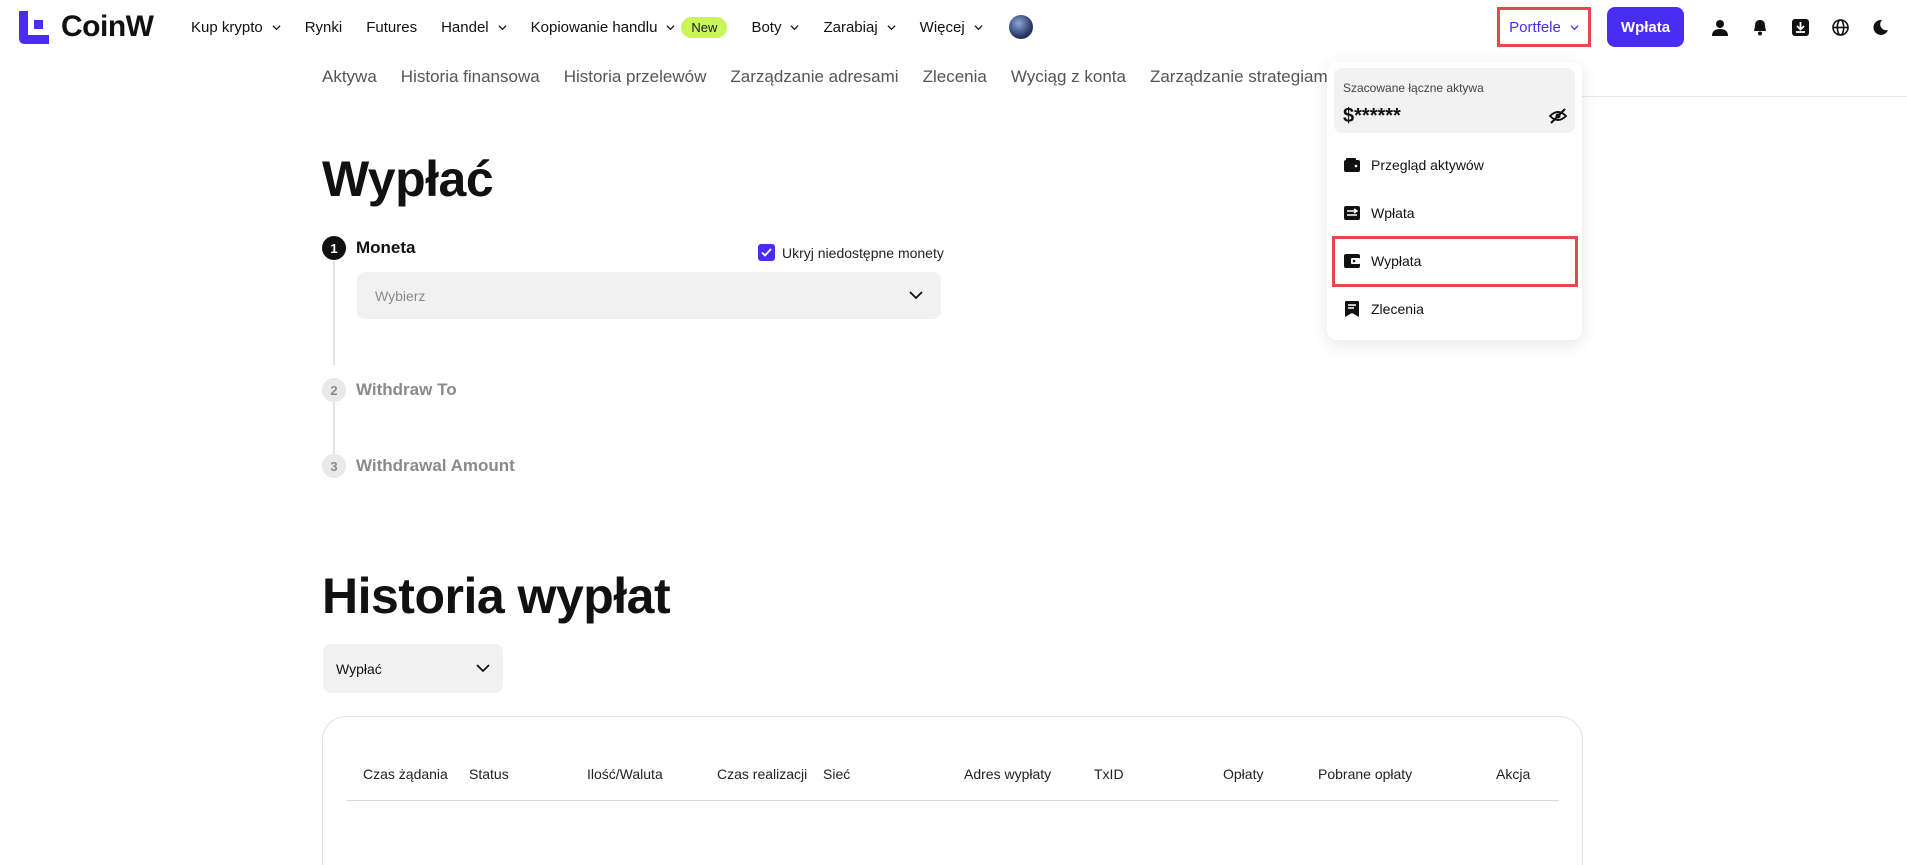 This screenshot has width=1907, height=865. Describe the element at coordinates (386, 247) in the screenshot. I see `step-label: Moneta` at that location.